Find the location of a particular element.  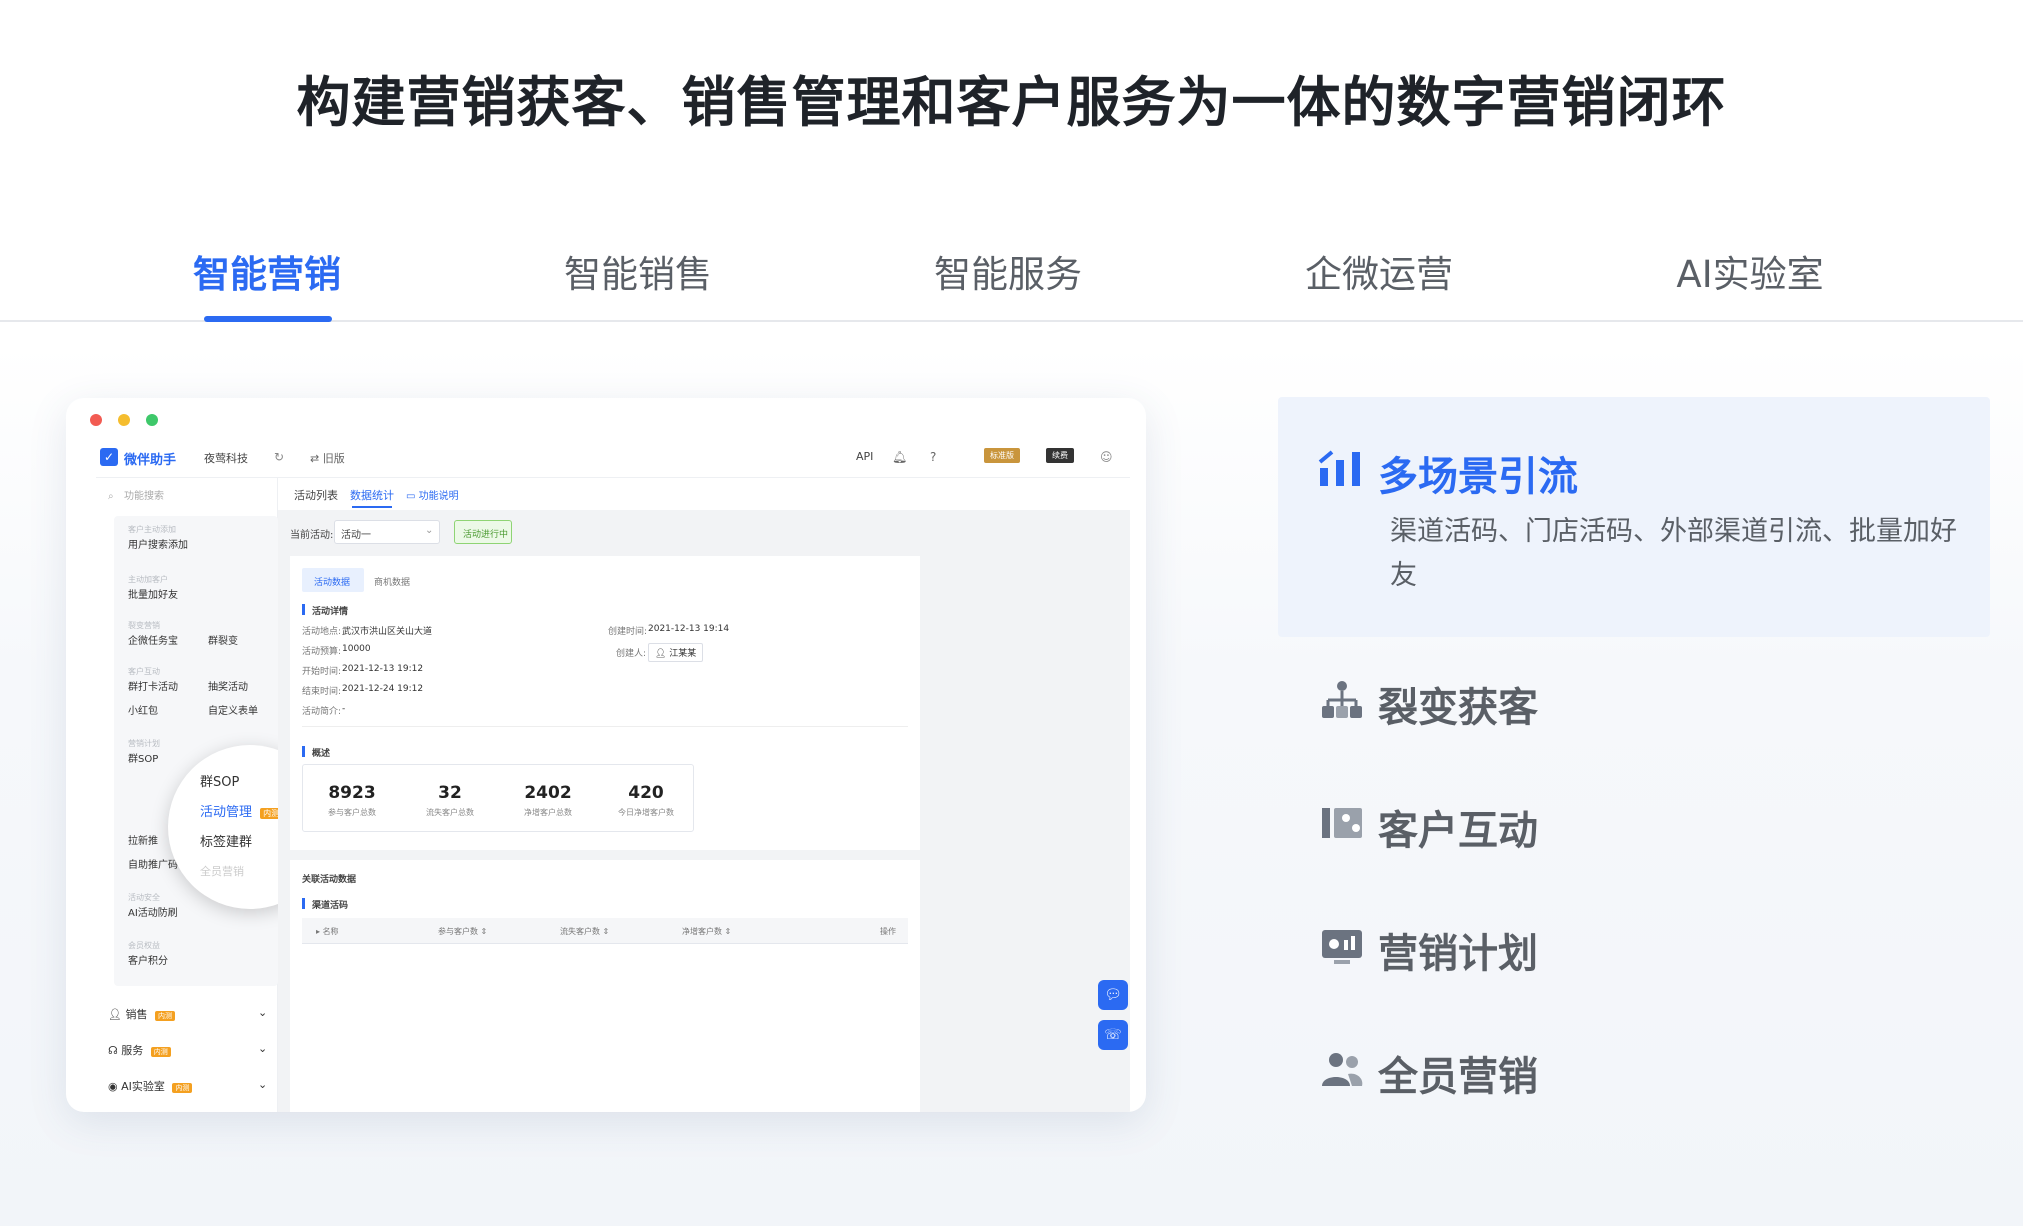

tab-wecom-ops: 企微运营 is located at coordinates (1379, 271).